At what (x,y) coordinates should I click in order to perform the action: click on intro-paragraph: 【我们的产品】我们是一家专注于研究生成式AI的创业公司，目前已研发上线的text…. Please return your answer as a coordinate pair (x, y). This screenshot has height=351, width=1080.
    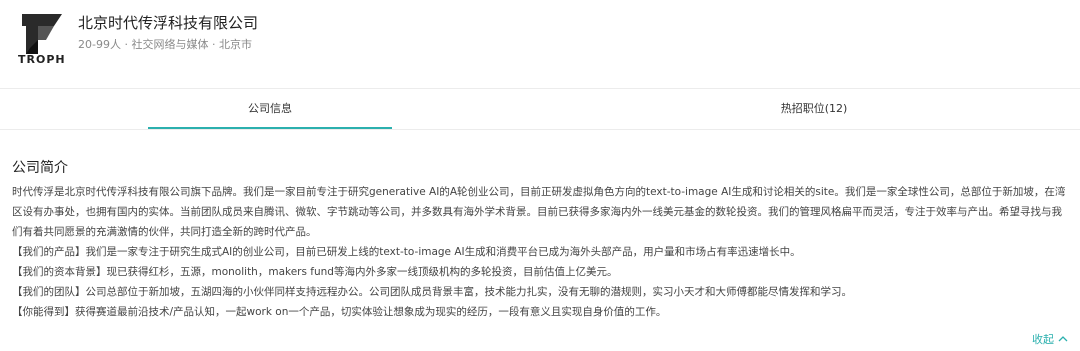
    Looking at the image, I should click on (406, 252).